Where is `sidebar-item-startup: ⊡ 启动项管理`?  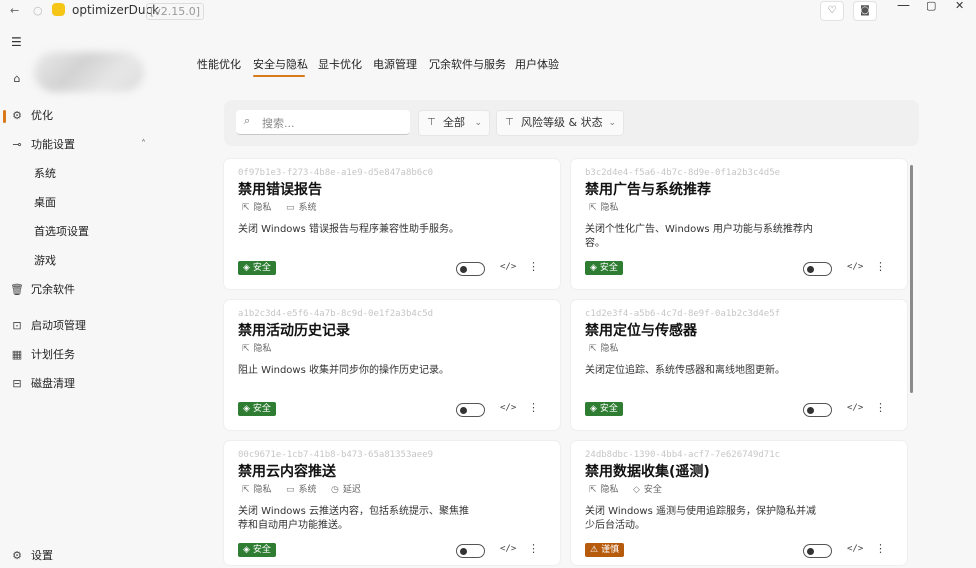 sidebar-item-startup: ⊡ 启动项管理 is located at coordinates (80, 326).